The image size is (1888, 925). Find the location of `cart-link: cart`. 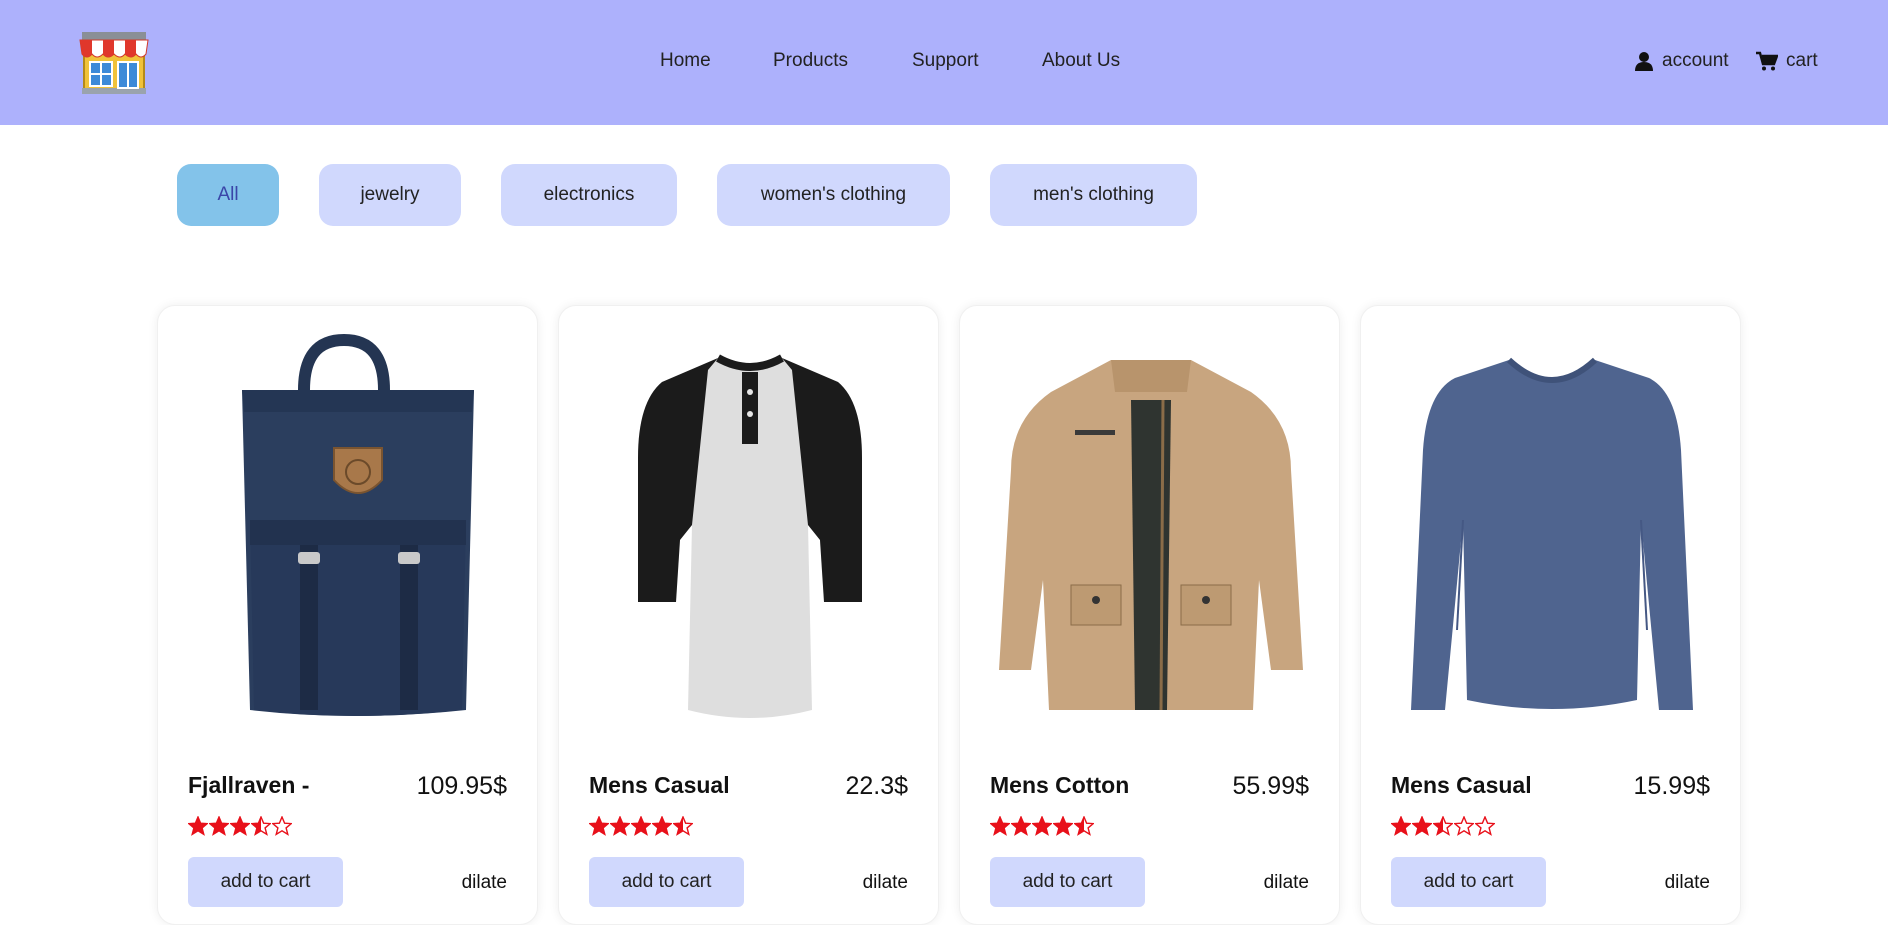

cart-link: cart is located at coordinates (1787, 61).